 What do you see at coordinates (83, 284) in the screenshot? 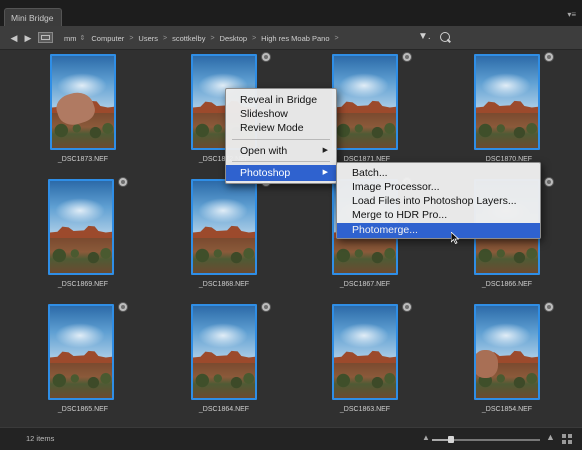
I see `file-name: _DSC1869.NEF` at bounding box center [83, 284].